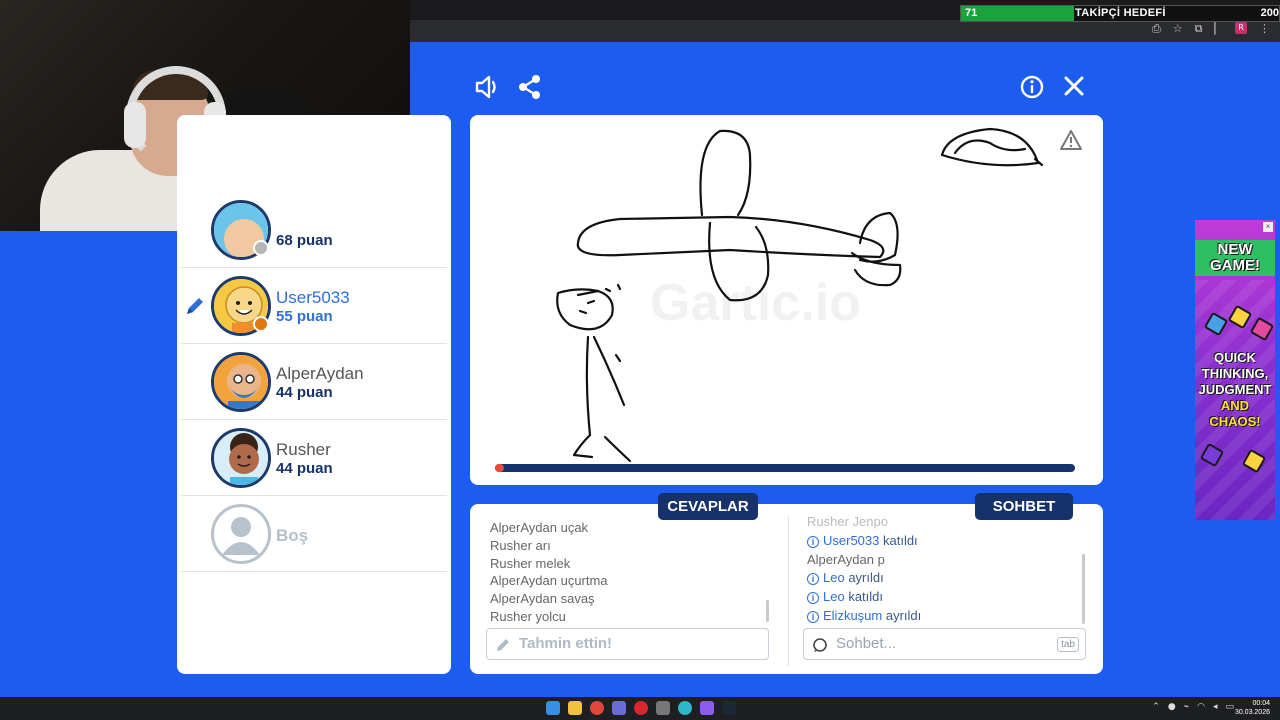 This screenshot has height=720, width=1280. I want to click on share-icon, so click(530, 87).